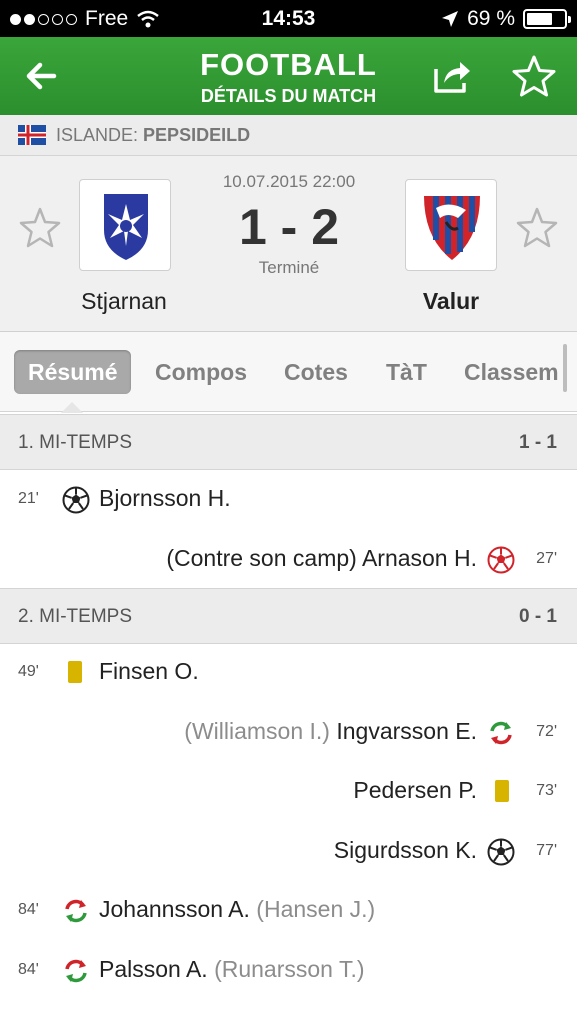  What do you see at coordinates (28, 498) in the screenshot?
I see `event-minute: 21'` at bounding box center [28, 498].